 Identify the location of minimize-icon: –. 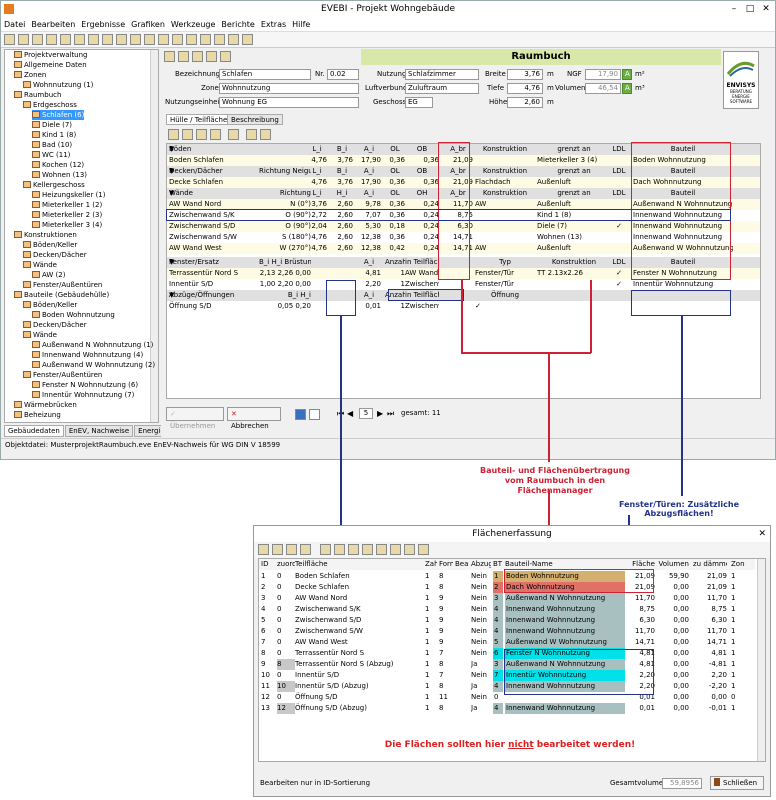
(734, 9).